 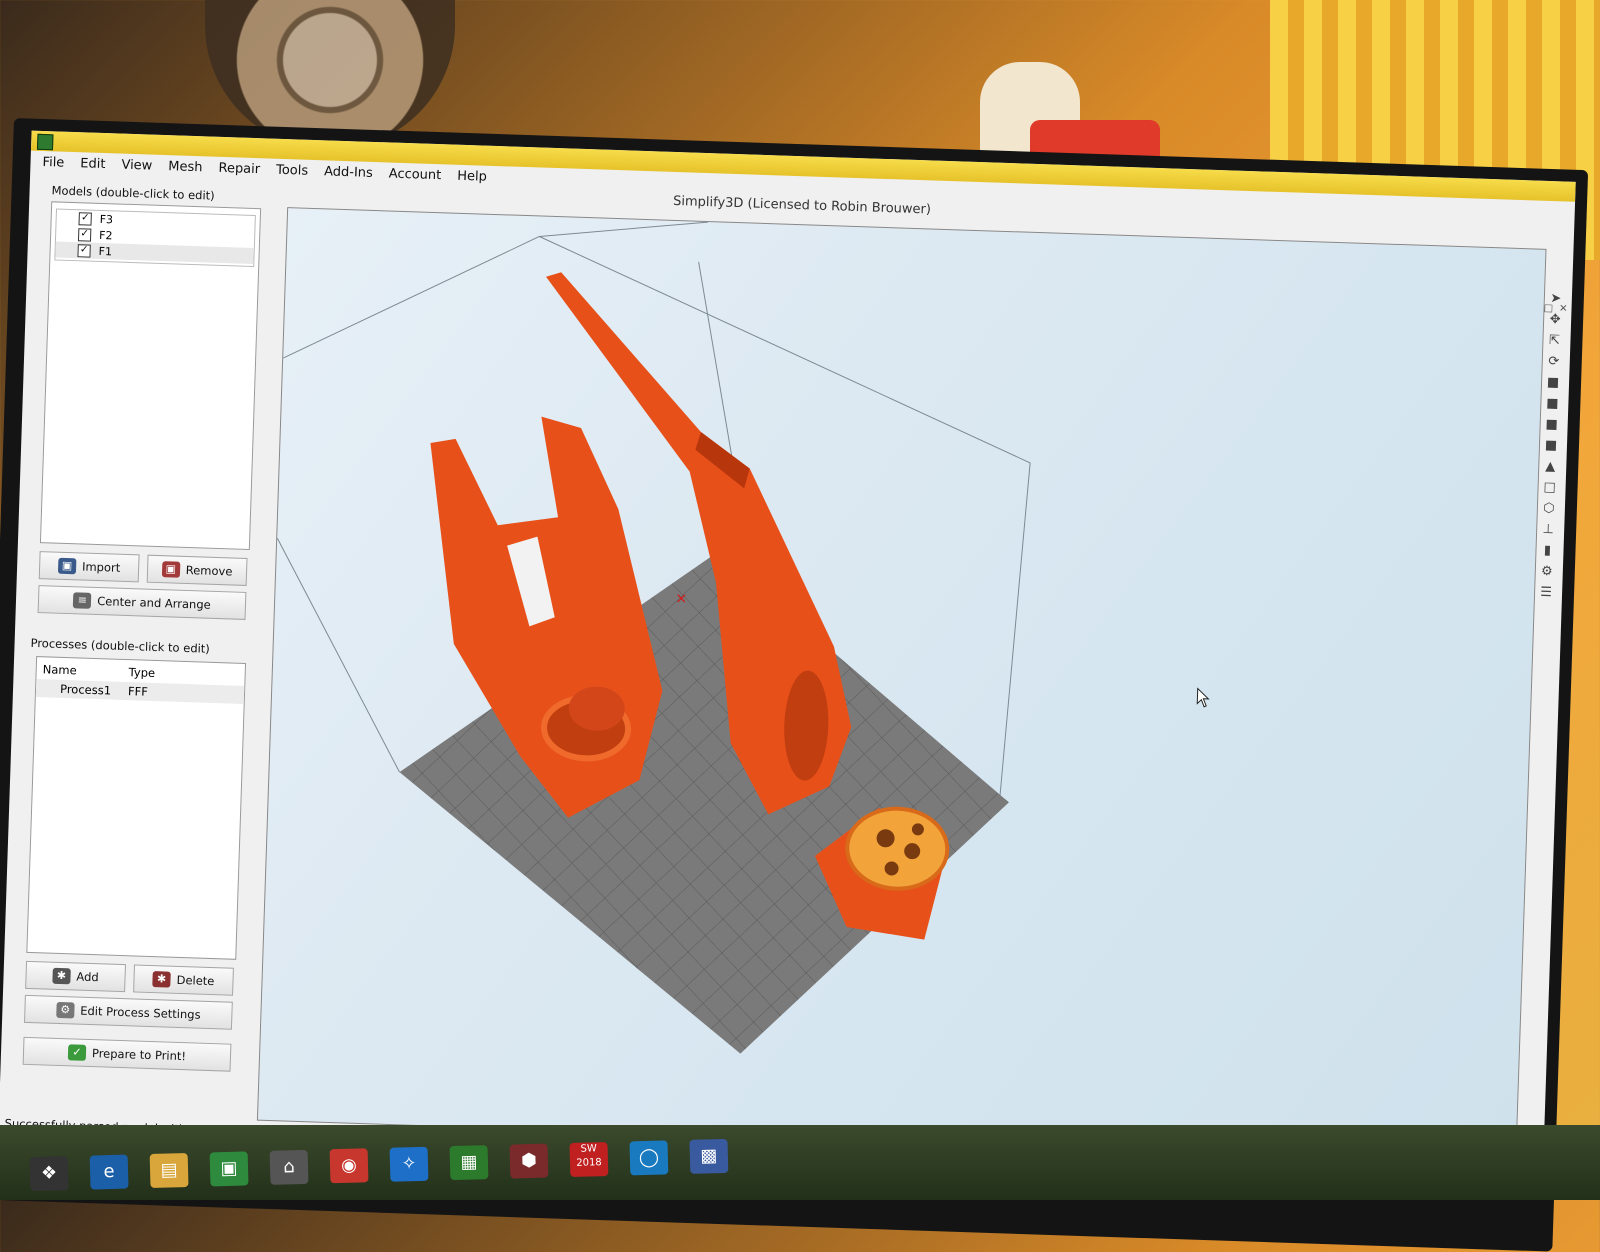 What do you see at coordinates (154, 603) in the screenshot?
I see `center-arrange-label: Center and Arrange` at bounding box center [154, 603].